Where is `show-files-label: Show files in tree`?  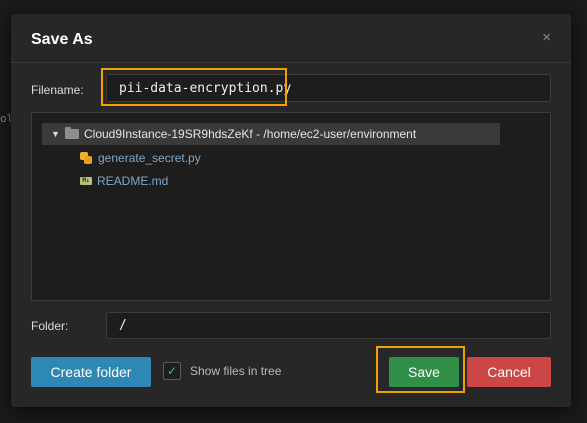
show-files-label: Show files in tree is located at coordinates (236, 371).